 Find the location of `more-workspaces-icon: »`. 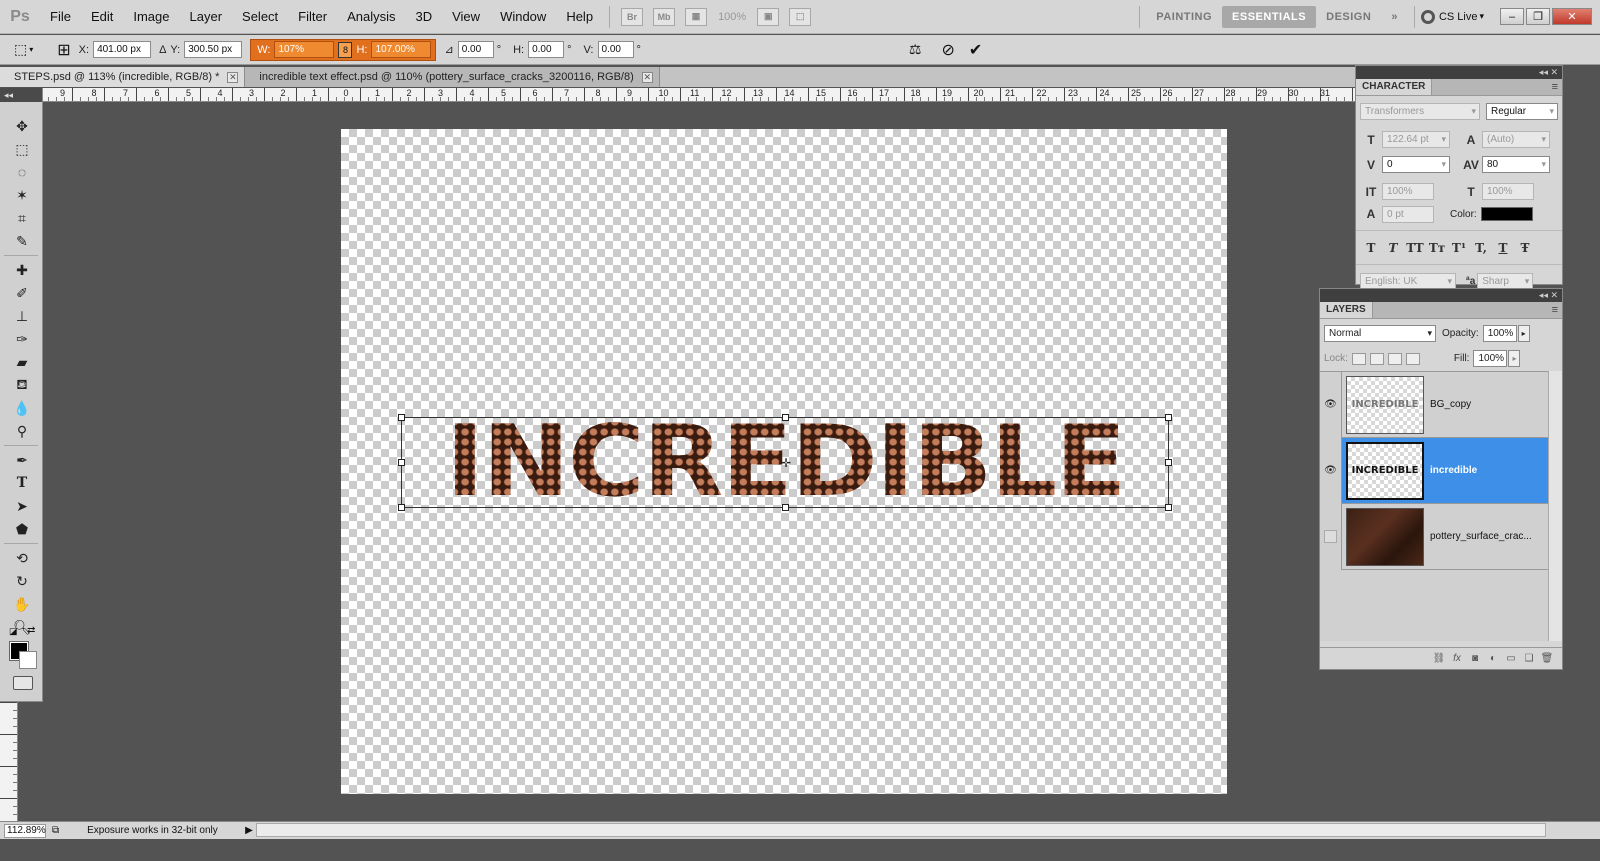

more-workspaces-icon: » is located at coordinates (1394, 17).